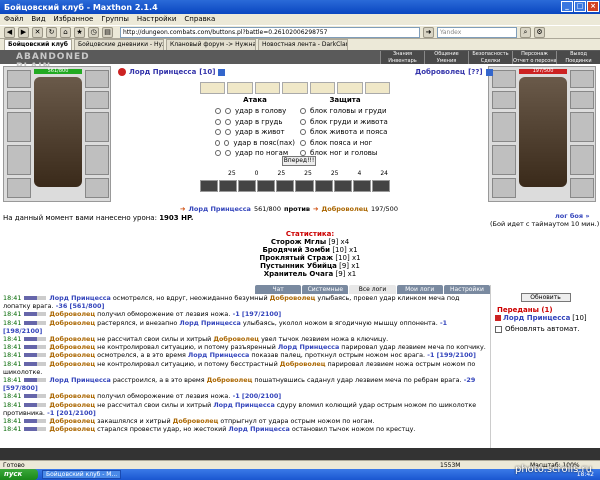 Image resolution: width=600 pixels, height=480 pixels. What do you see at coordinates (419, 289) in the screenshot?
I see `tab-my-logs: Мои логи` at bounding box center [419, 289].